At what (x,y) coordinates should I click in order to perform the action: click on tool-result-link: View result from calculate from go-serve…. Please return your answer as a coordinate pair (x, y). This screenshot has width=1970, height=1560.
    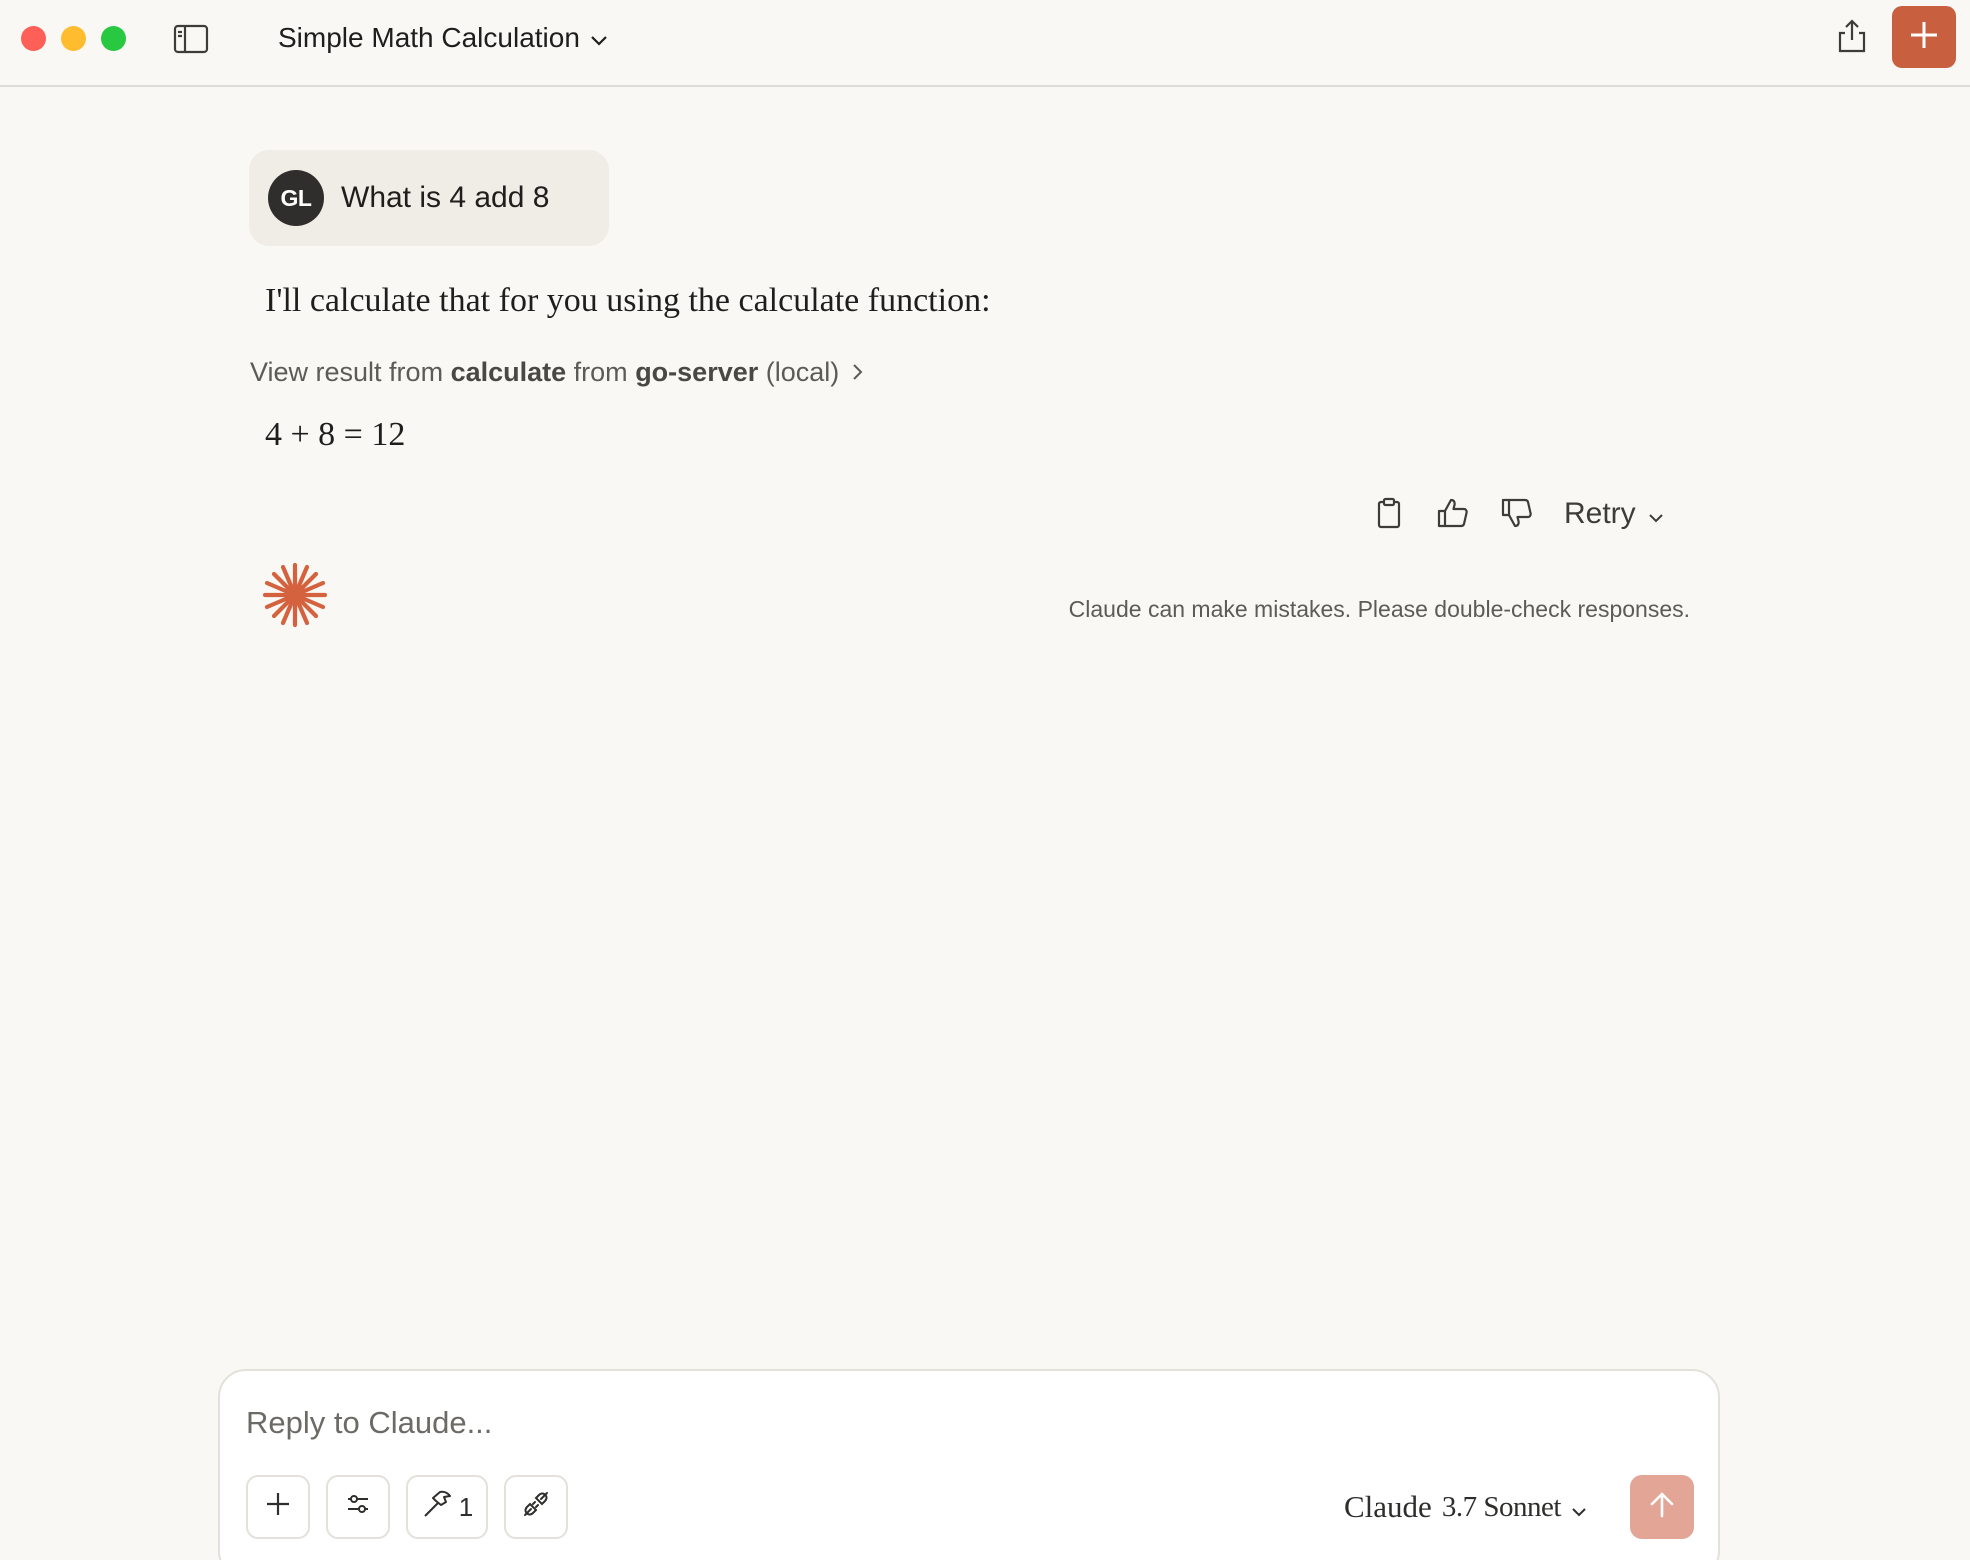
    Looking at the image, I should click on (556, 372).